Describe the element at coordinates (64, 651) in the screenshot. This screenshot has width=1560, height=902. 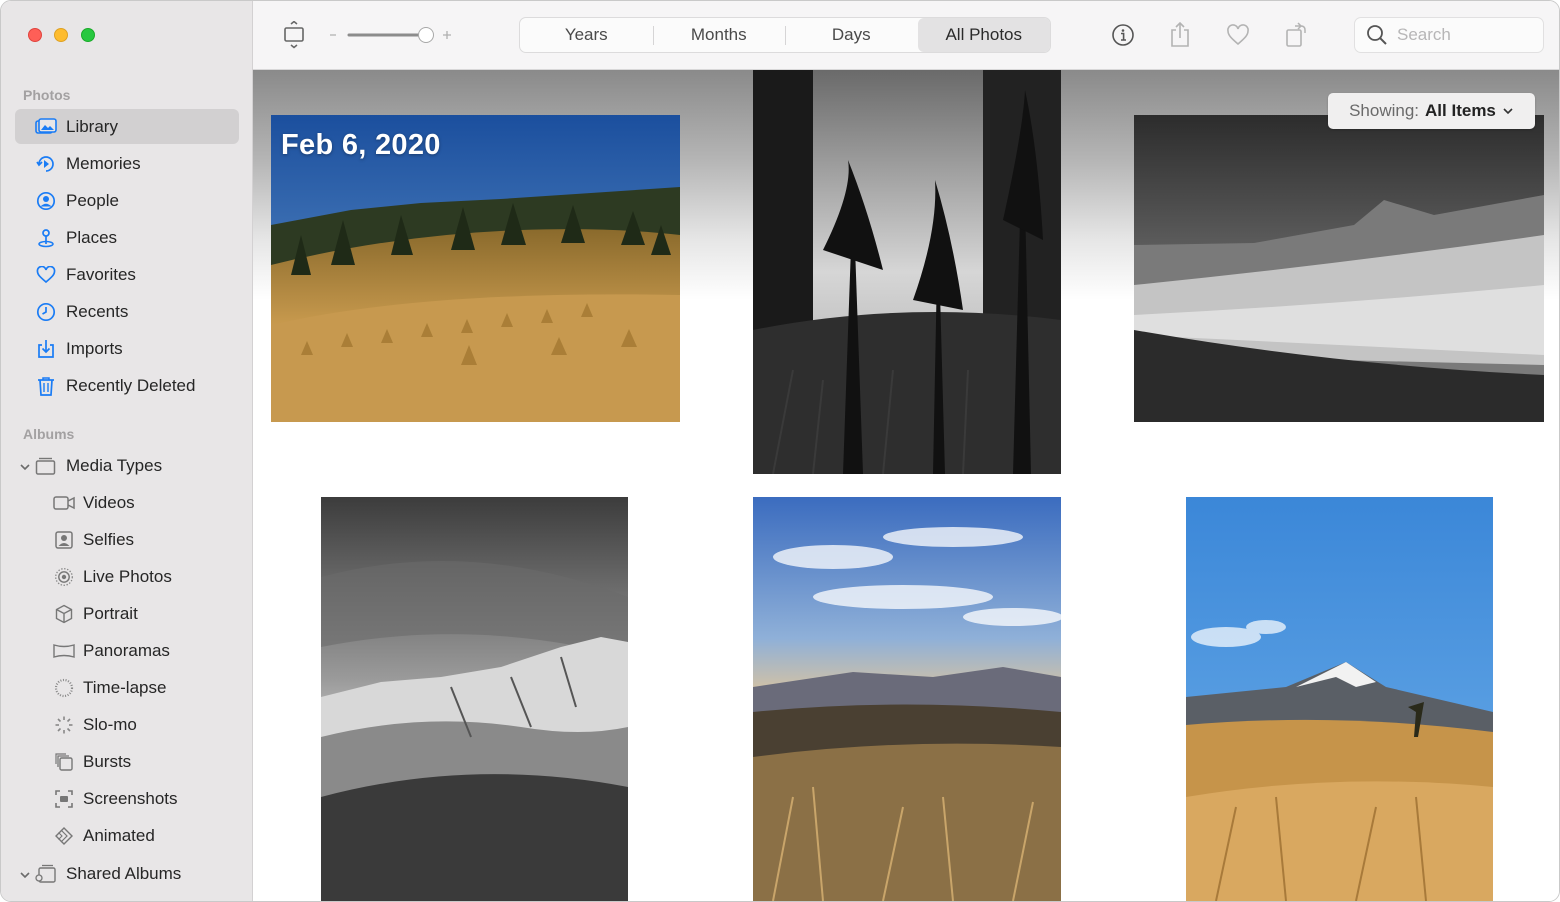
I see `panorama-icon` at that location.